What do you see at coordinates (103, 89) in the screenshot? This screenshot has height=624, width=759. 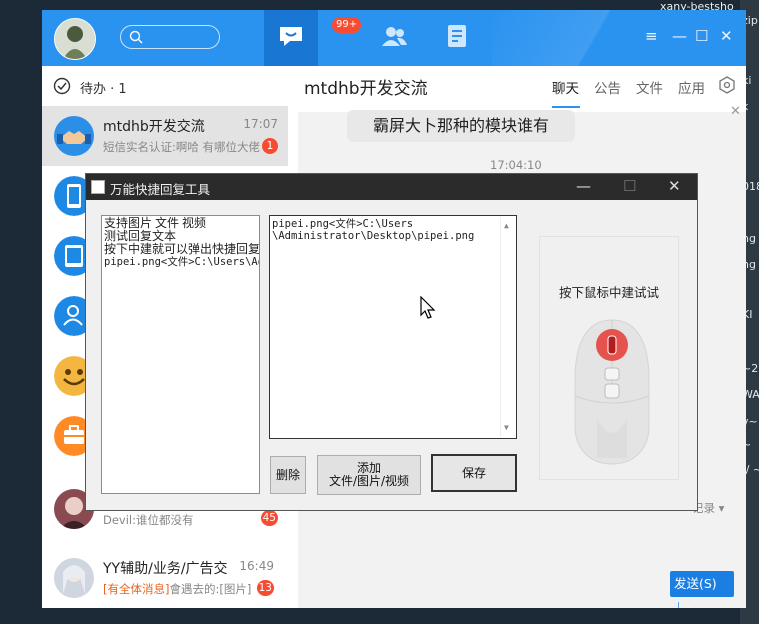 I see `todo-label: 待办 · 1` at bounding box center [103, 89].